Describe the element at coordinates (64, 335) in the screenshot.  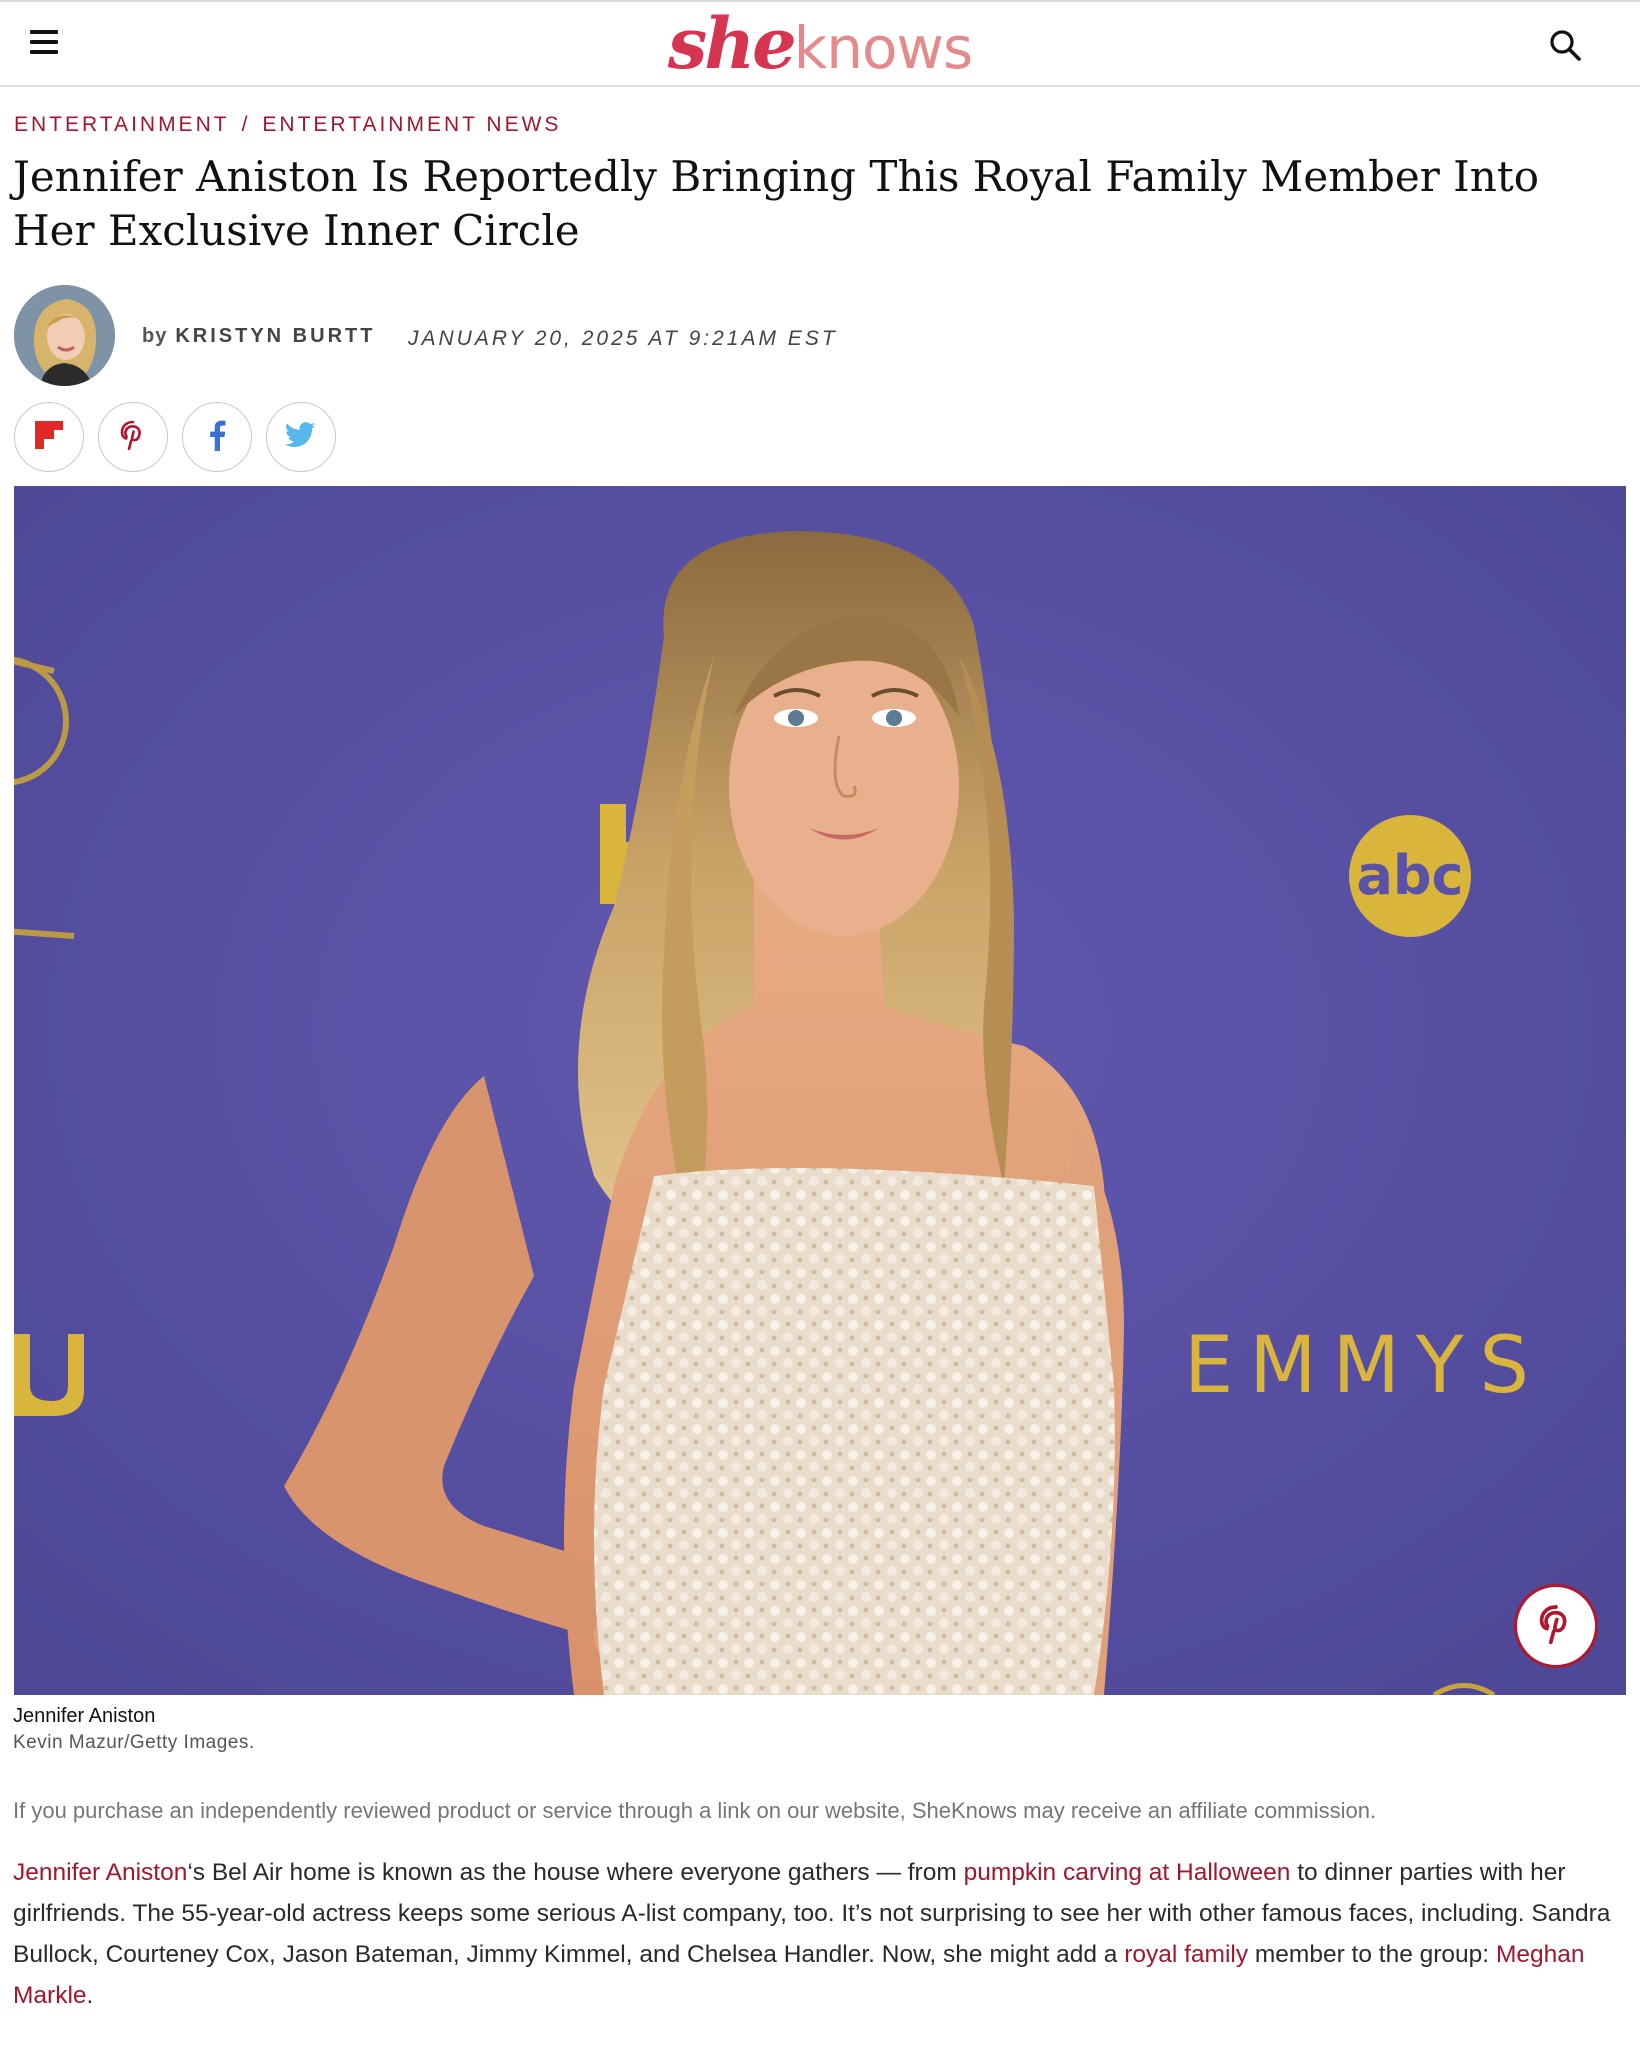
I see `author-avatar` at that location.